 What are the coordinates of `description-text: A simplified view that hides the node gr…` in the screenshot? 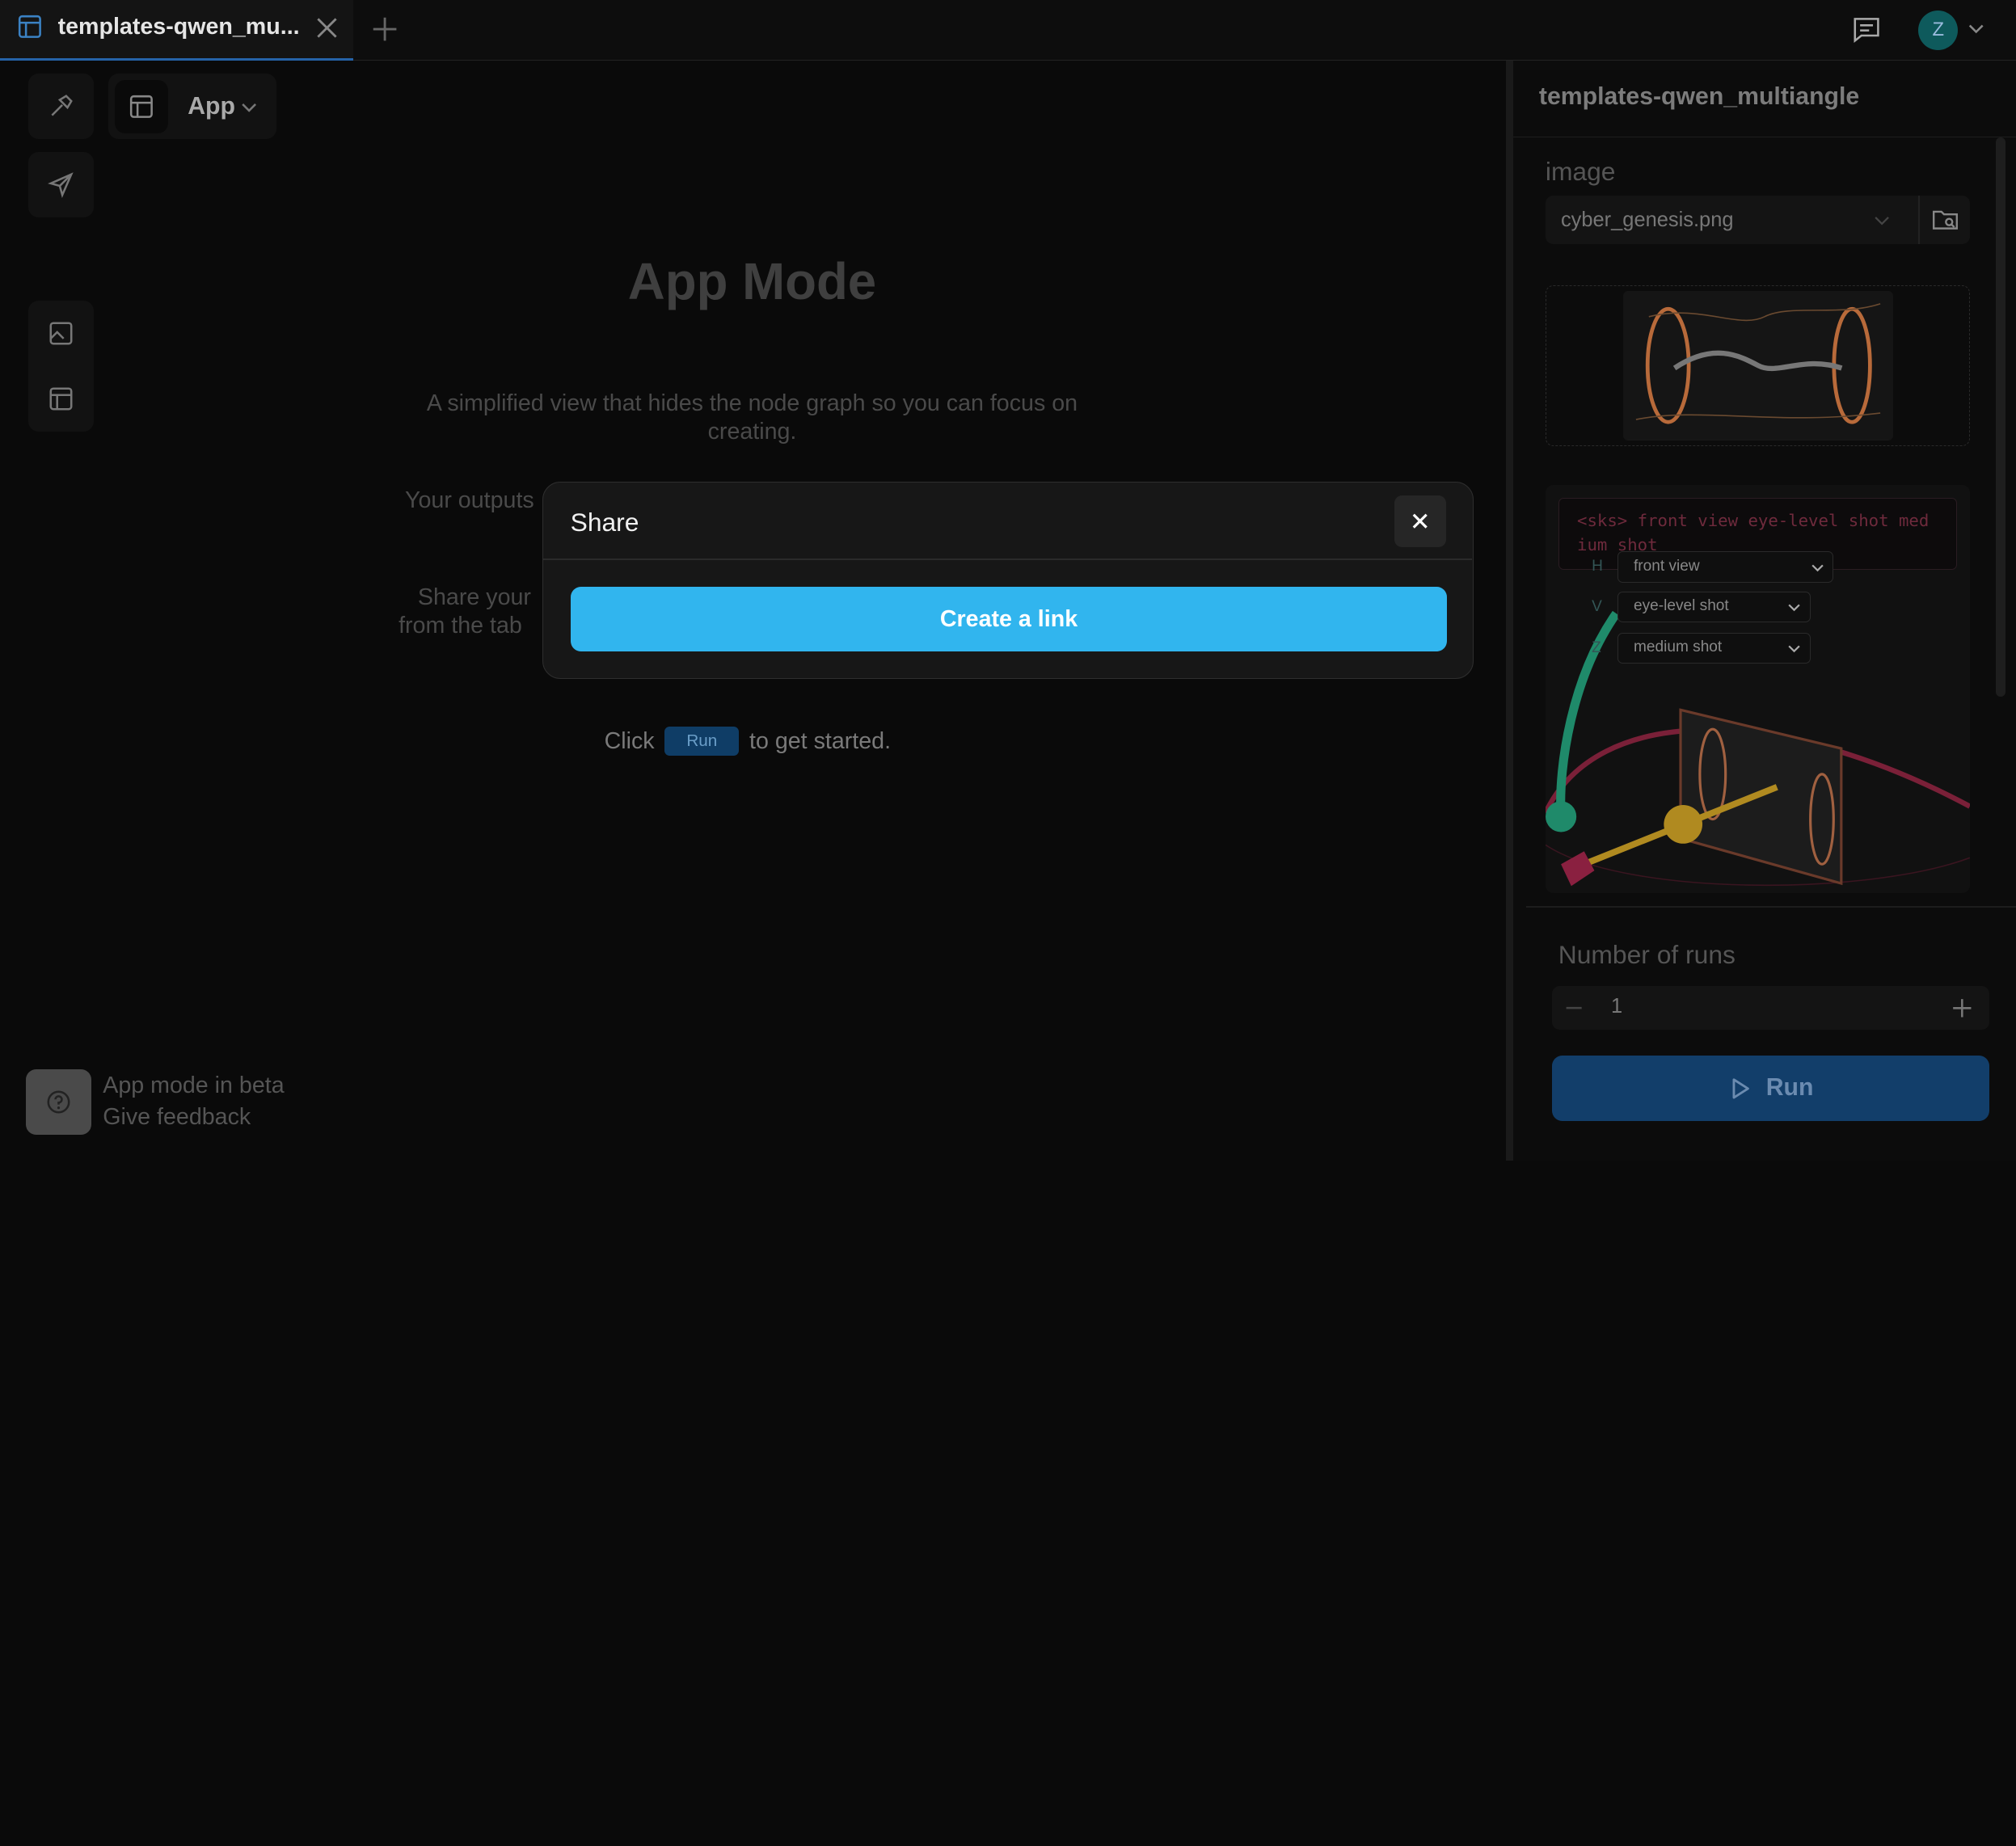 It's located at (752, 418).